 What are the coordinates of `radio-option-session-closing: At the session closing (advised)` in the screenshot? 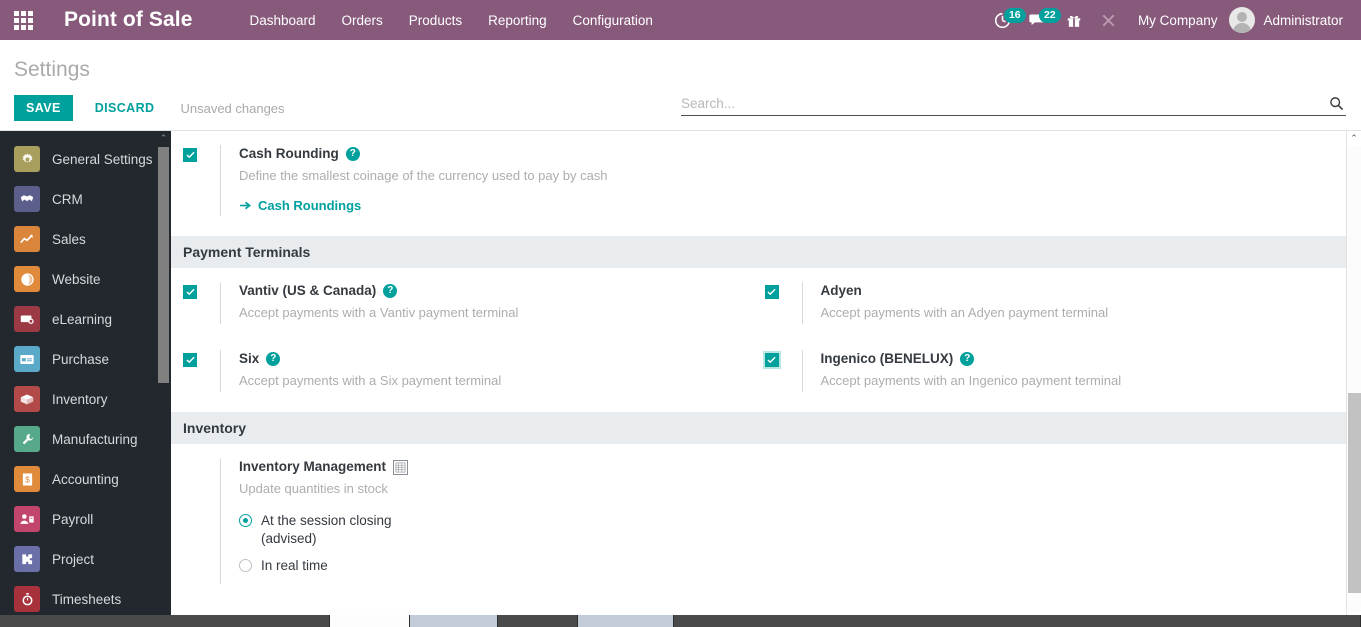 It's located at (323, 530).